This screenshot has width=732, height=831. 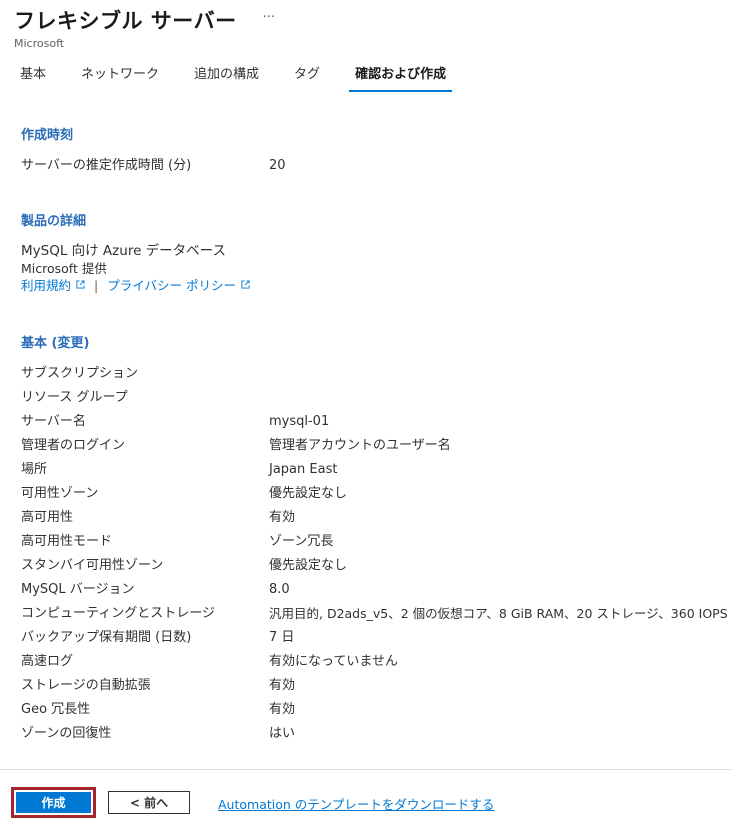 I want to click on summary-row-storage-autogrow: ストレージの自動拡張 有効, so click(x=376, y=686).